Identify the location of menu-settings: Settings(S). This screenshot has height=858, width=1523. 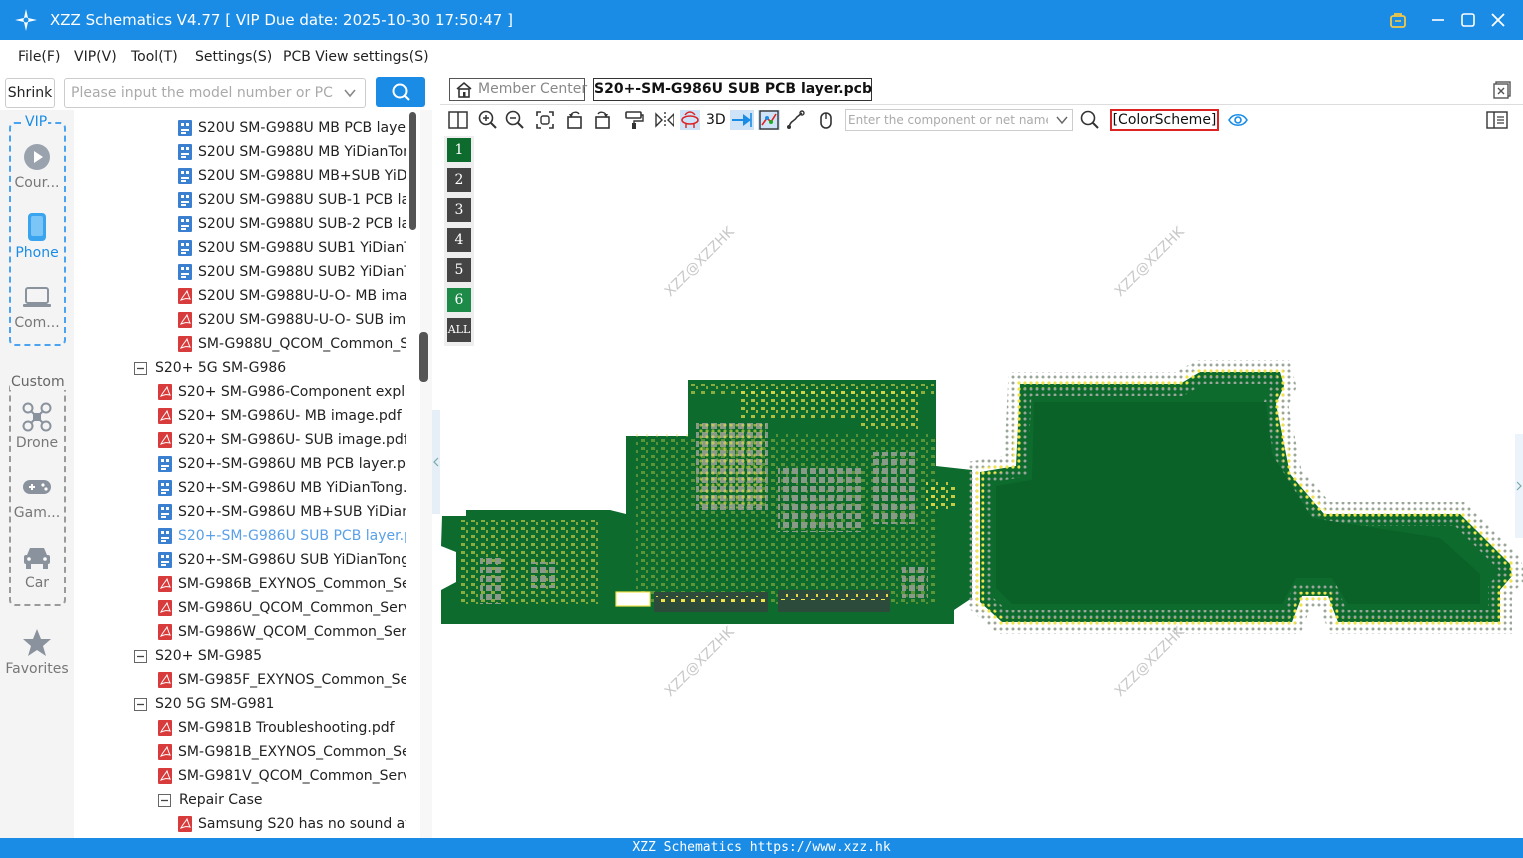
(233, 57).